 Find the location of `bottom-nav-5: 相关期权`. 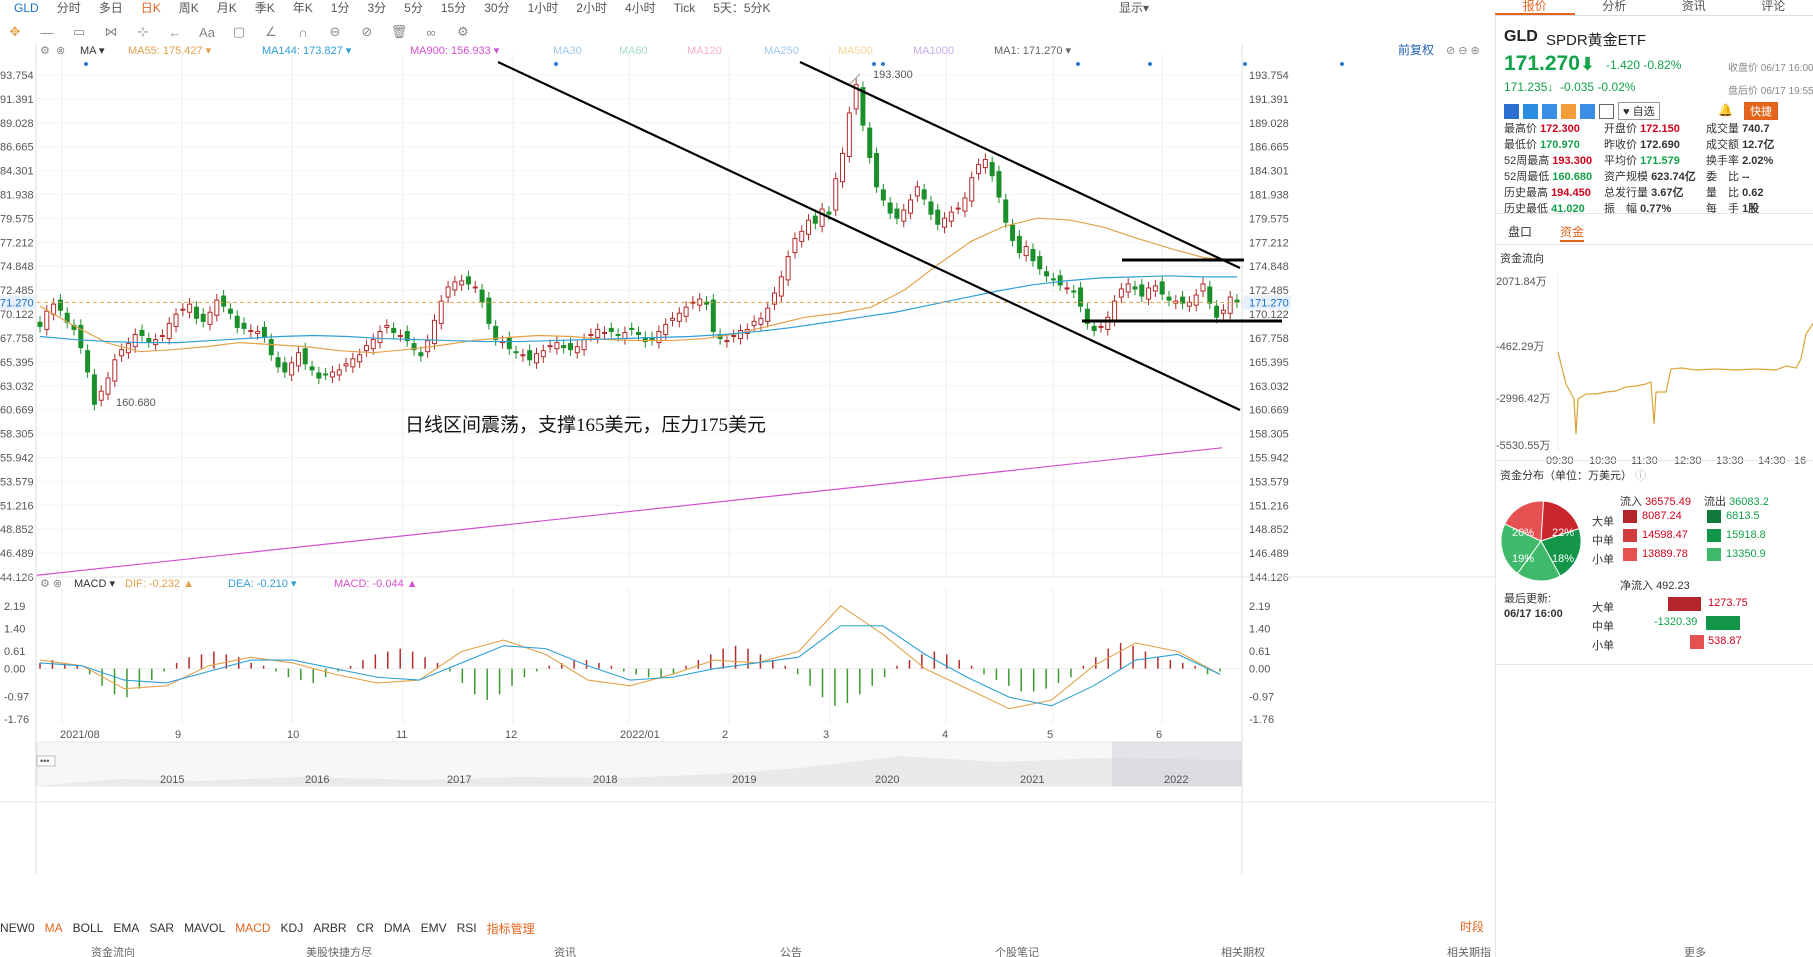

bottom-nav-5: 相关期权 is located at coordinates (1243, 950).